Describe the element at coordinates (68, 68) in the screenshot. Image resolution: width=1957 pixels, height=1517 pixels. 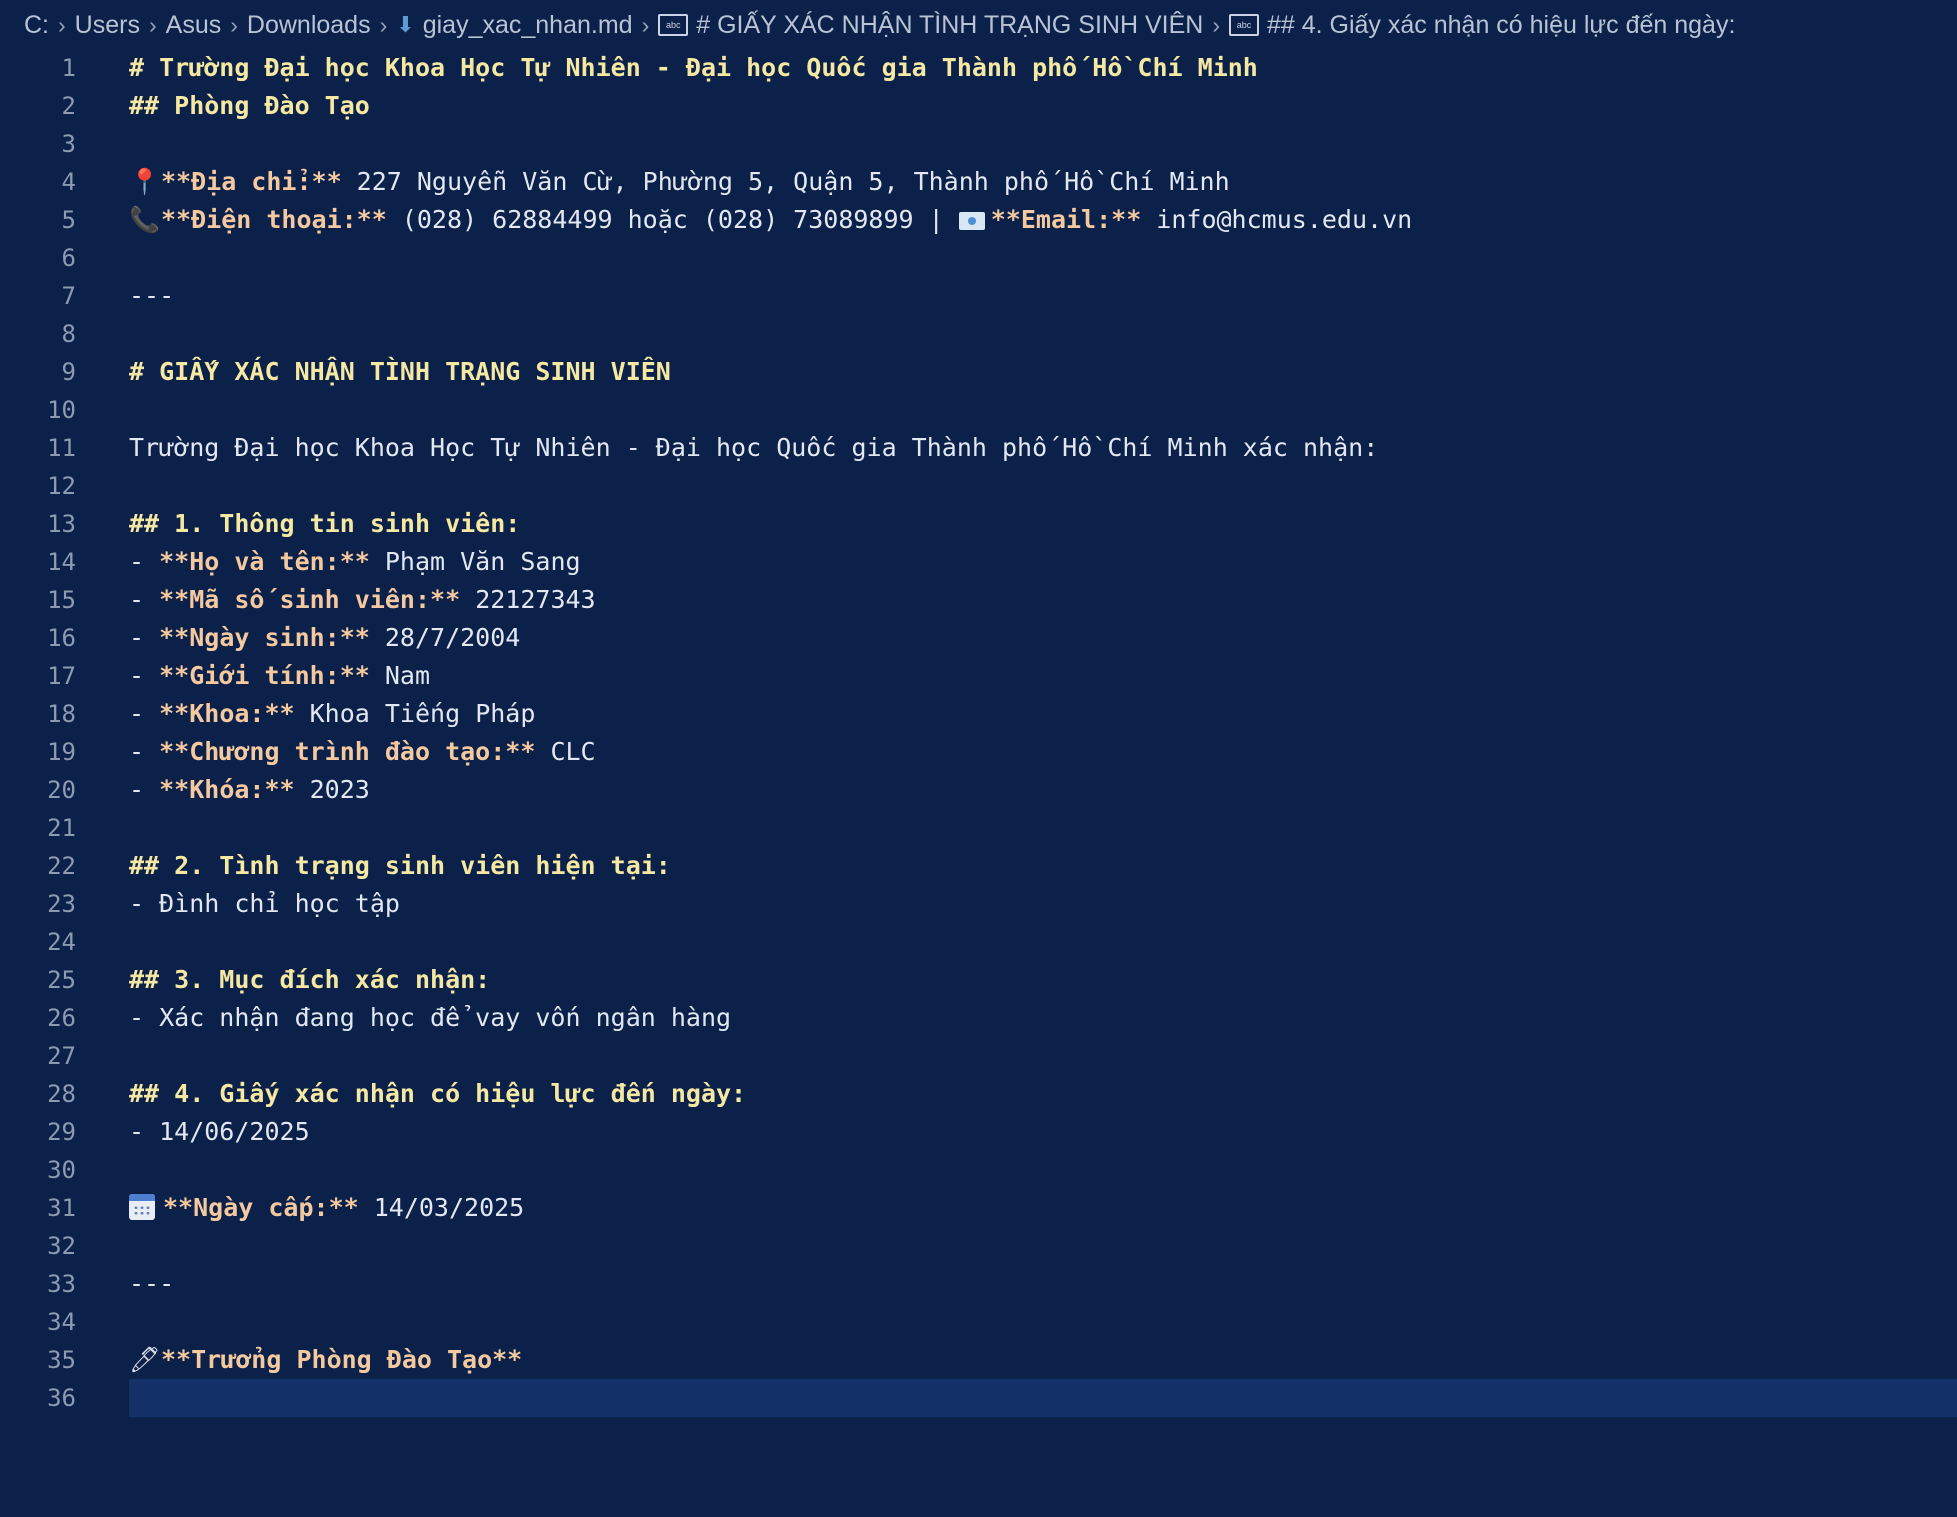
I see `line-number: 1` at that location.